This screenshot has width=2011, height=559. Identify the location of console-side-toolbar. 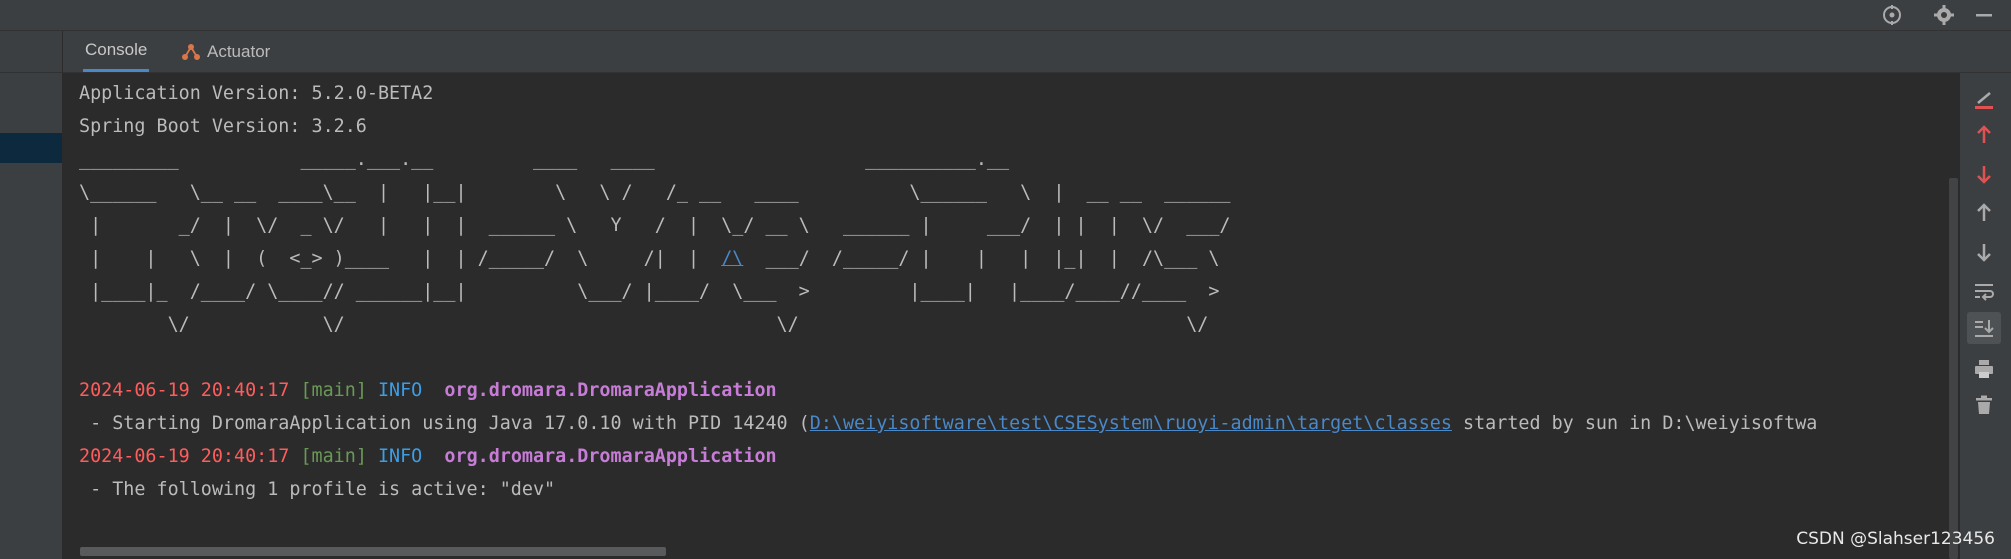
(1985, 316).